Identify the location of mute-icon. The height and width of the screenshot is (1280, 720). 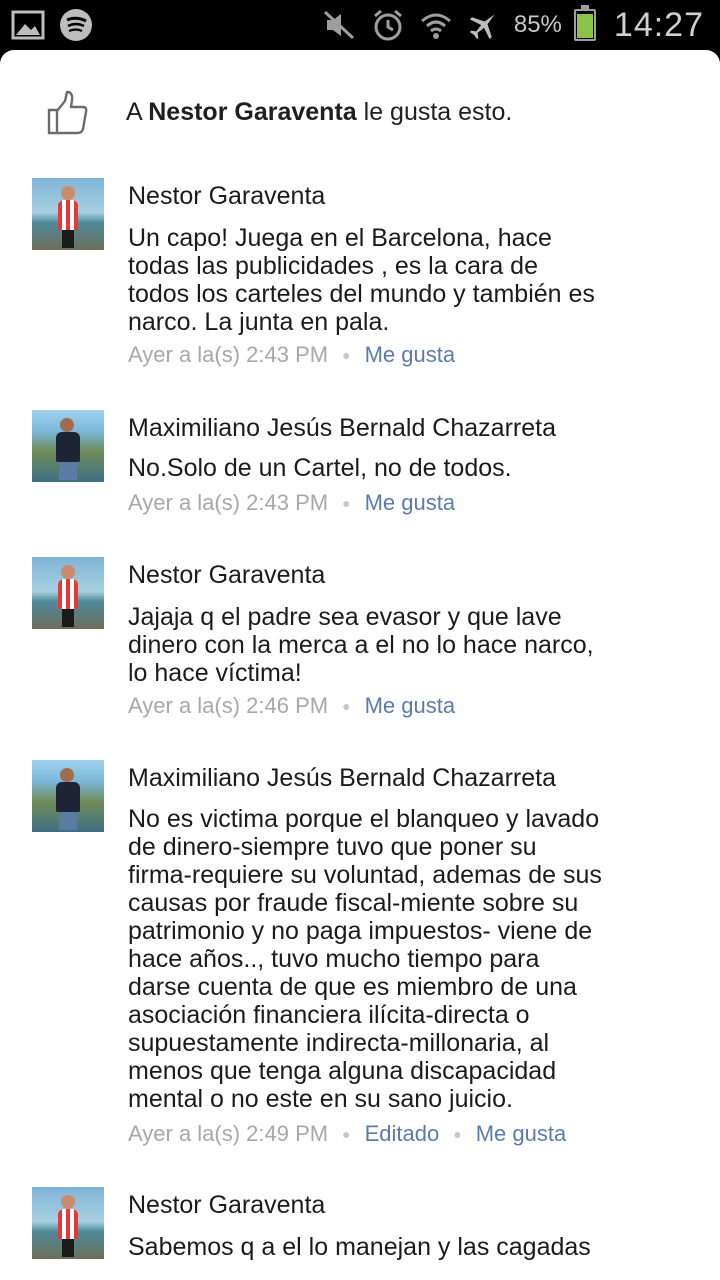
(340, 25).